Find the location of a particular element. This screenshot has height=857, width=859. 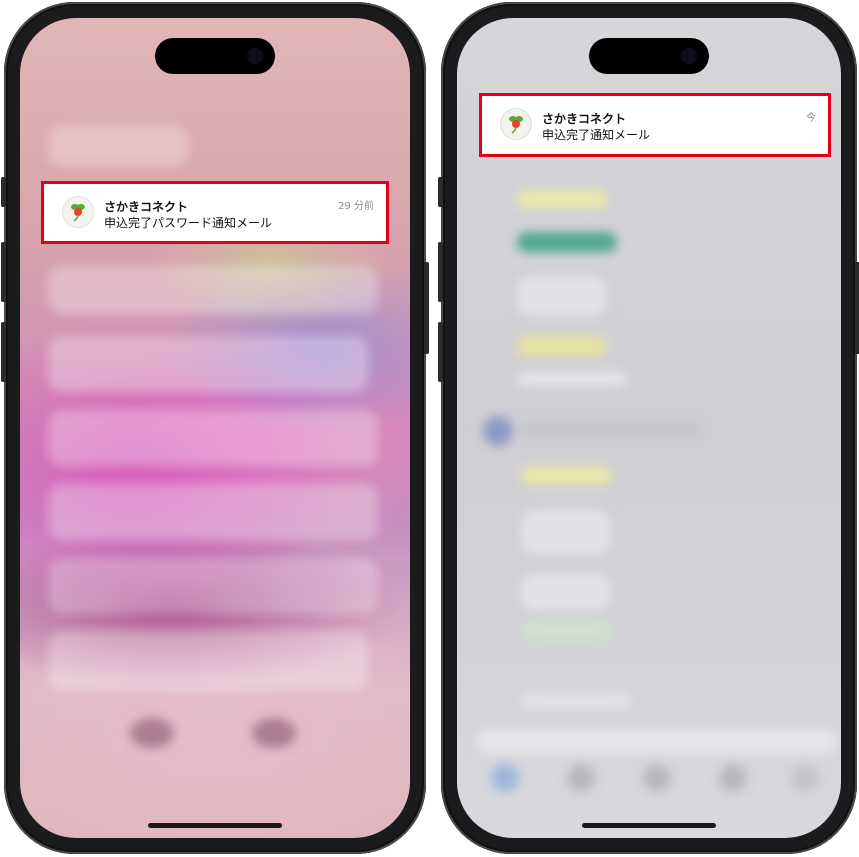

avatar is located at coordinates (498, 431).